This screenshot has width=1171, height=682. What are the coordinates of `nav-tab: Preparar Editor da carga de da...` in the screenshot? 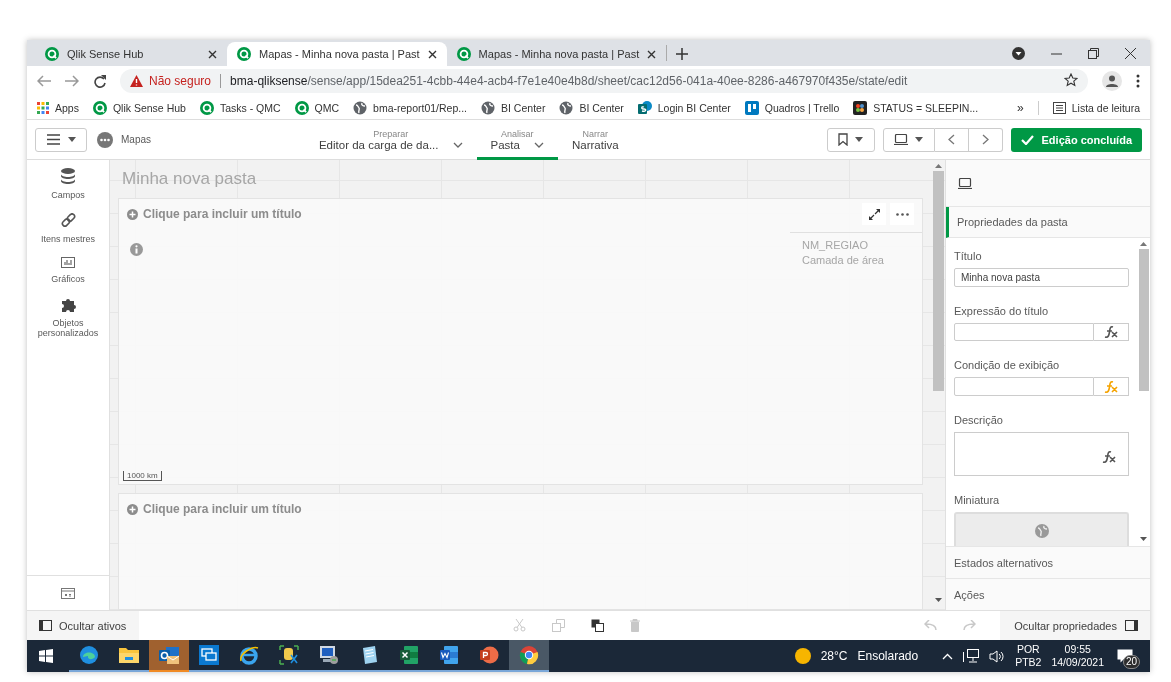 It's located at (390, 139).